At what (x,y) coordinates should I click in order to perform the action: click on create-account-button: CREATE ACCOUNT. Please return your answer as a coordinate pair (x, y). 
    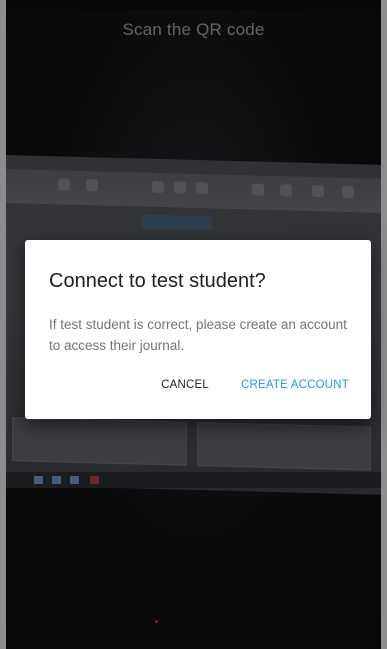
    Looking at the image, I should click on (295, 385).